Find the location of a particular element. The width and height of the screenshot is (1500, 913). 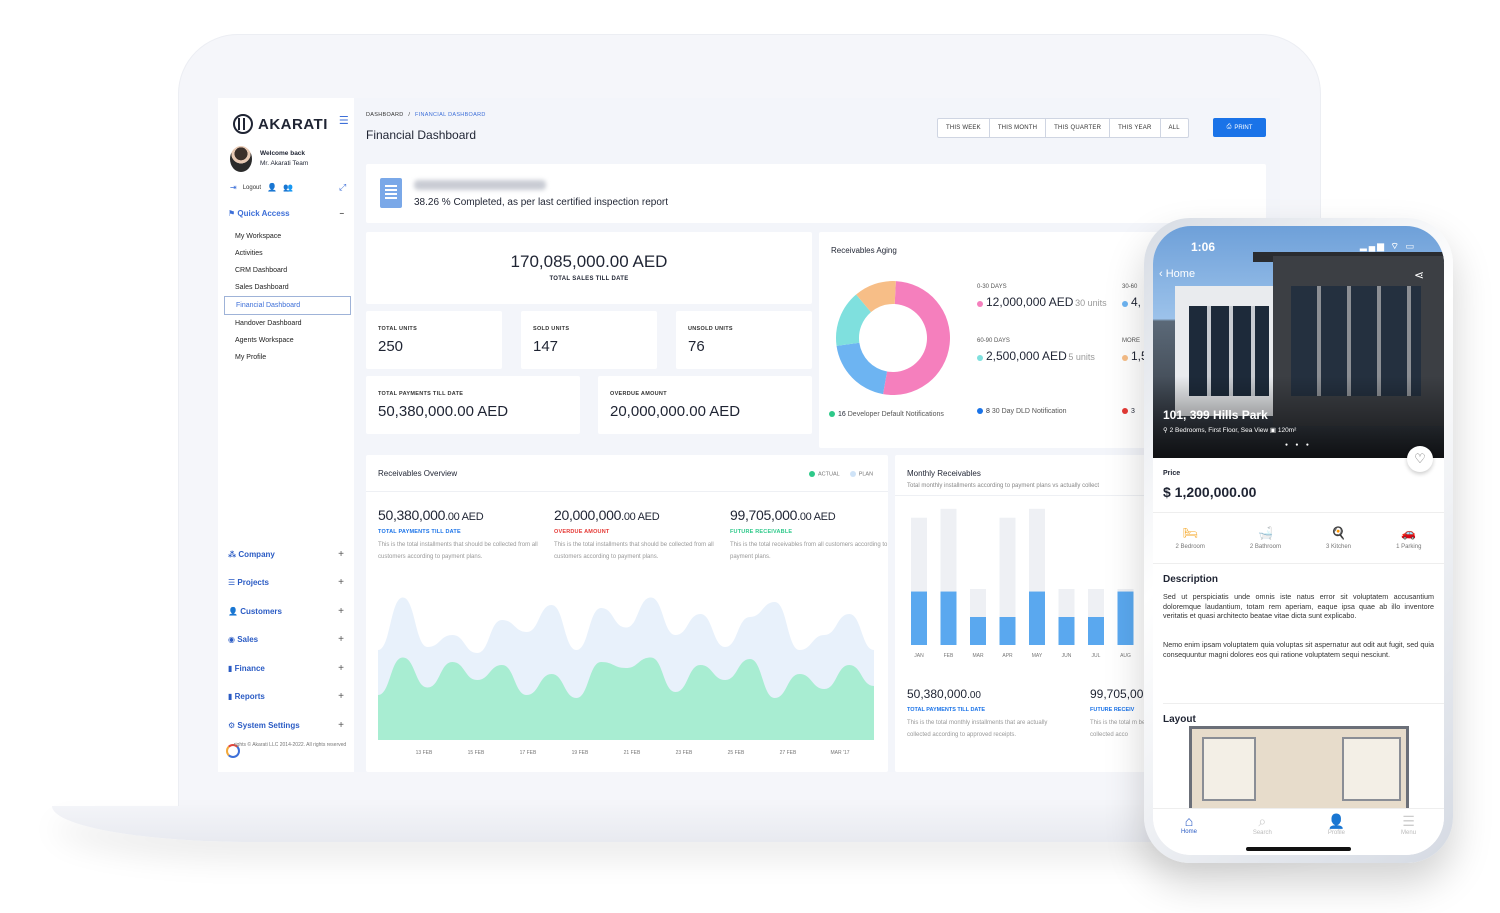

back-button: ‹ Home is located at coordinates (1177, 274).